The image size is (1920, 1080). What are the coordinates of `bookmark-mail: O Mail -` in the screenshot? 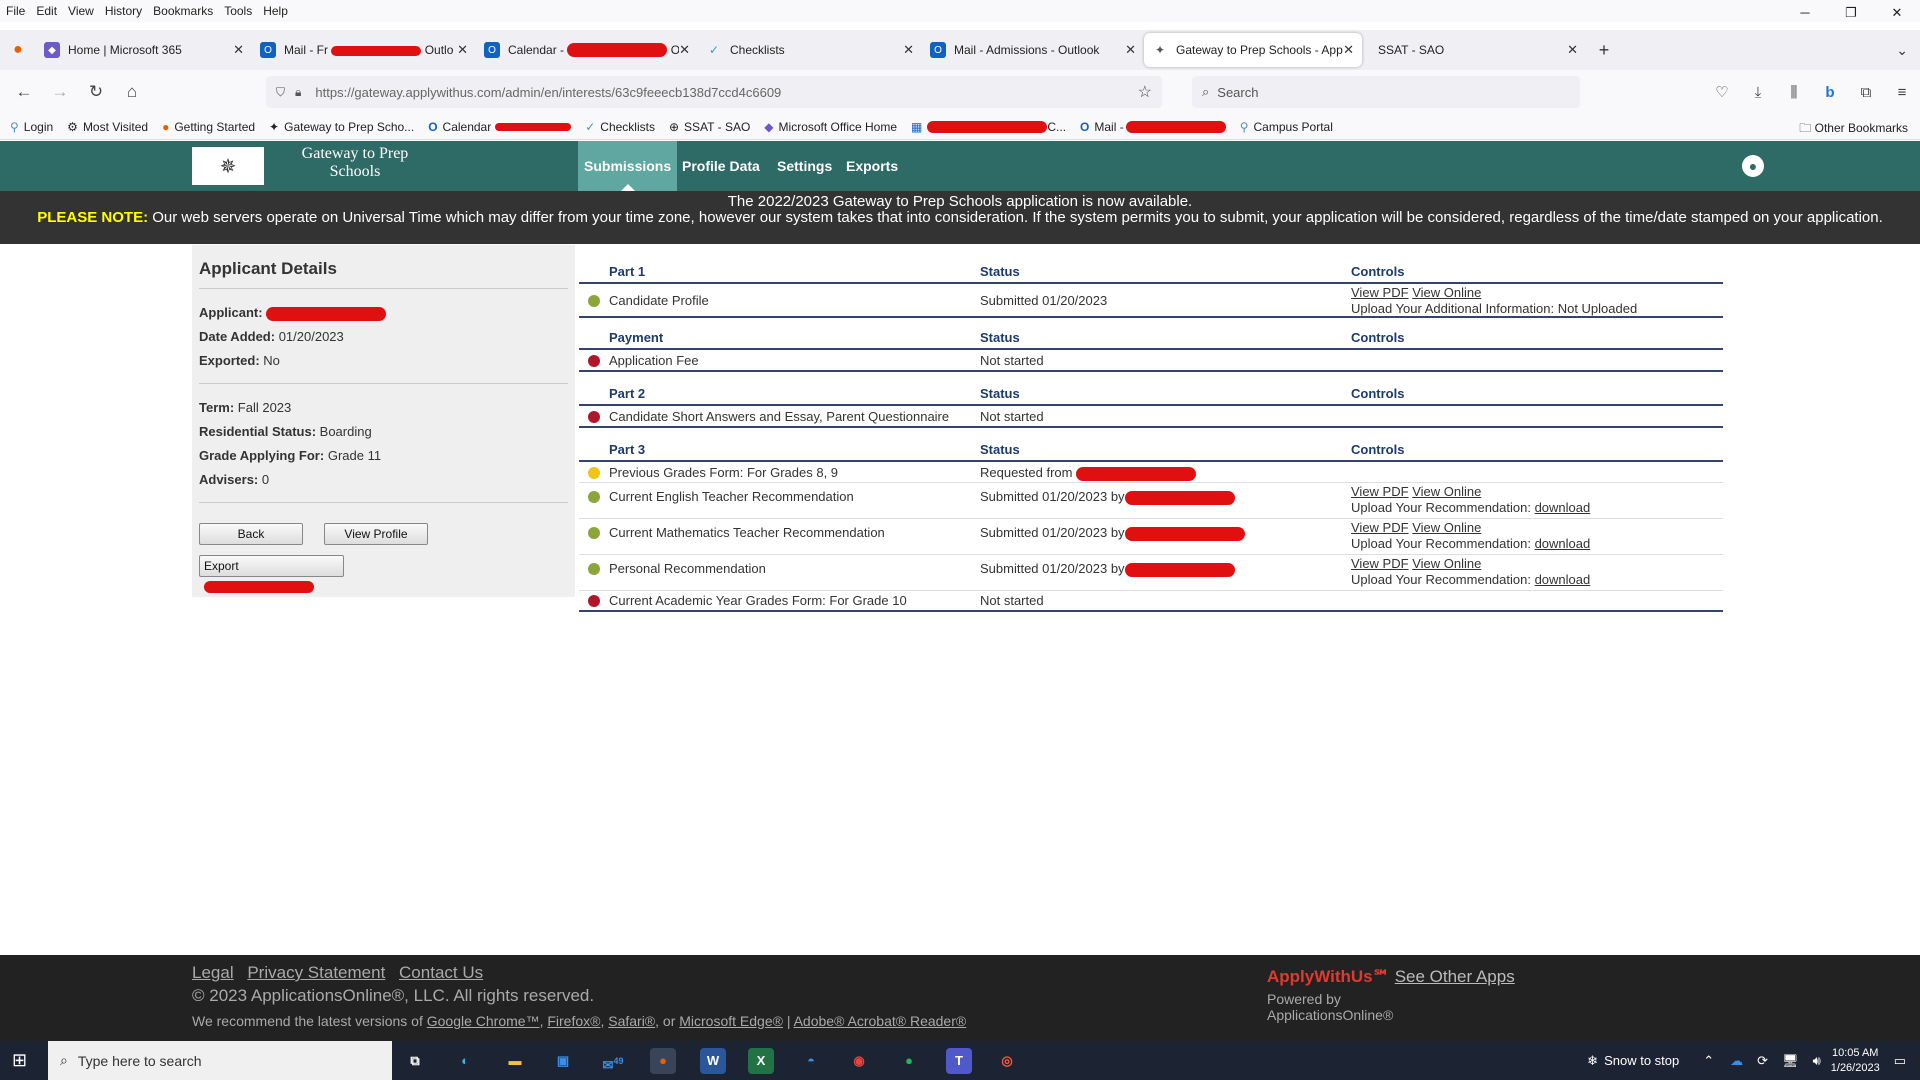 It's located at (1153, 127).